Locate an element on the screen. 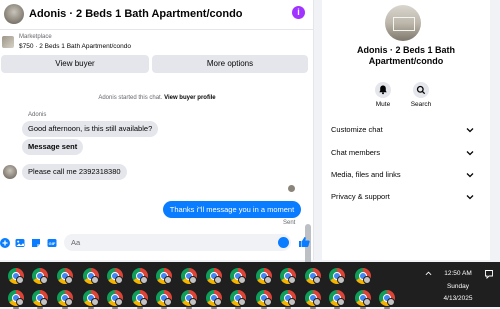 This screenshot has width=500, height=309. bell-icon is located at coordinates (383, 90).